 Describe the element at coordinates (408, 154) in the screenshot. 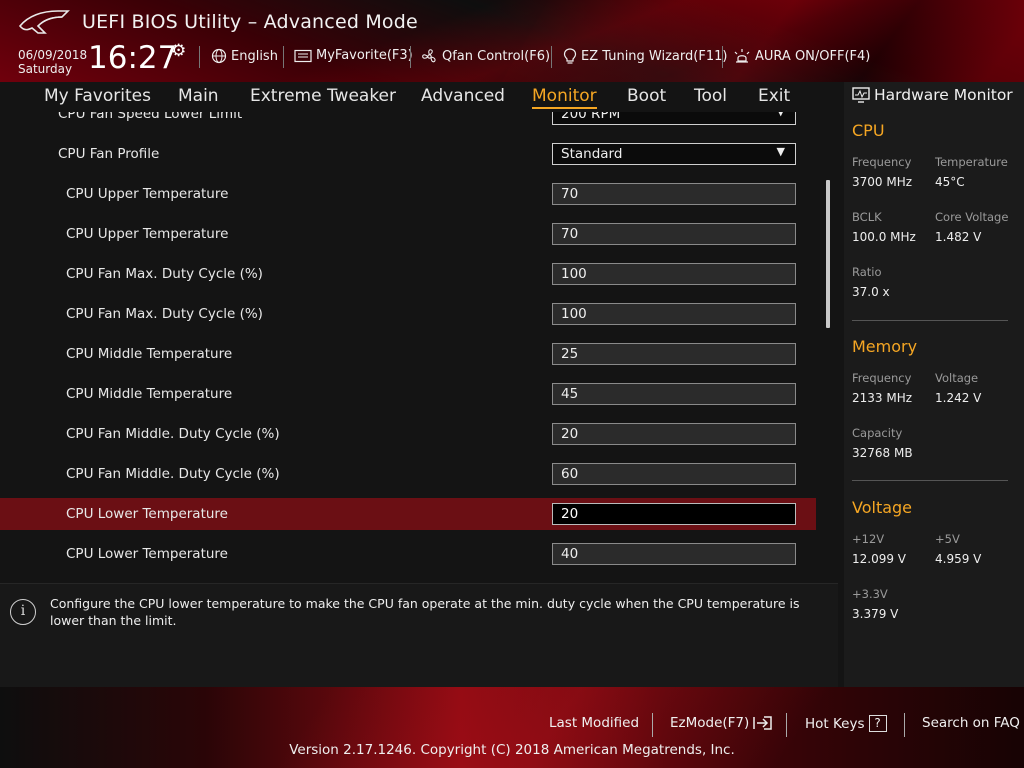

I see `setting-row-cpu-fan-profile: CPU Fan Profile Standard ▼` at that location.